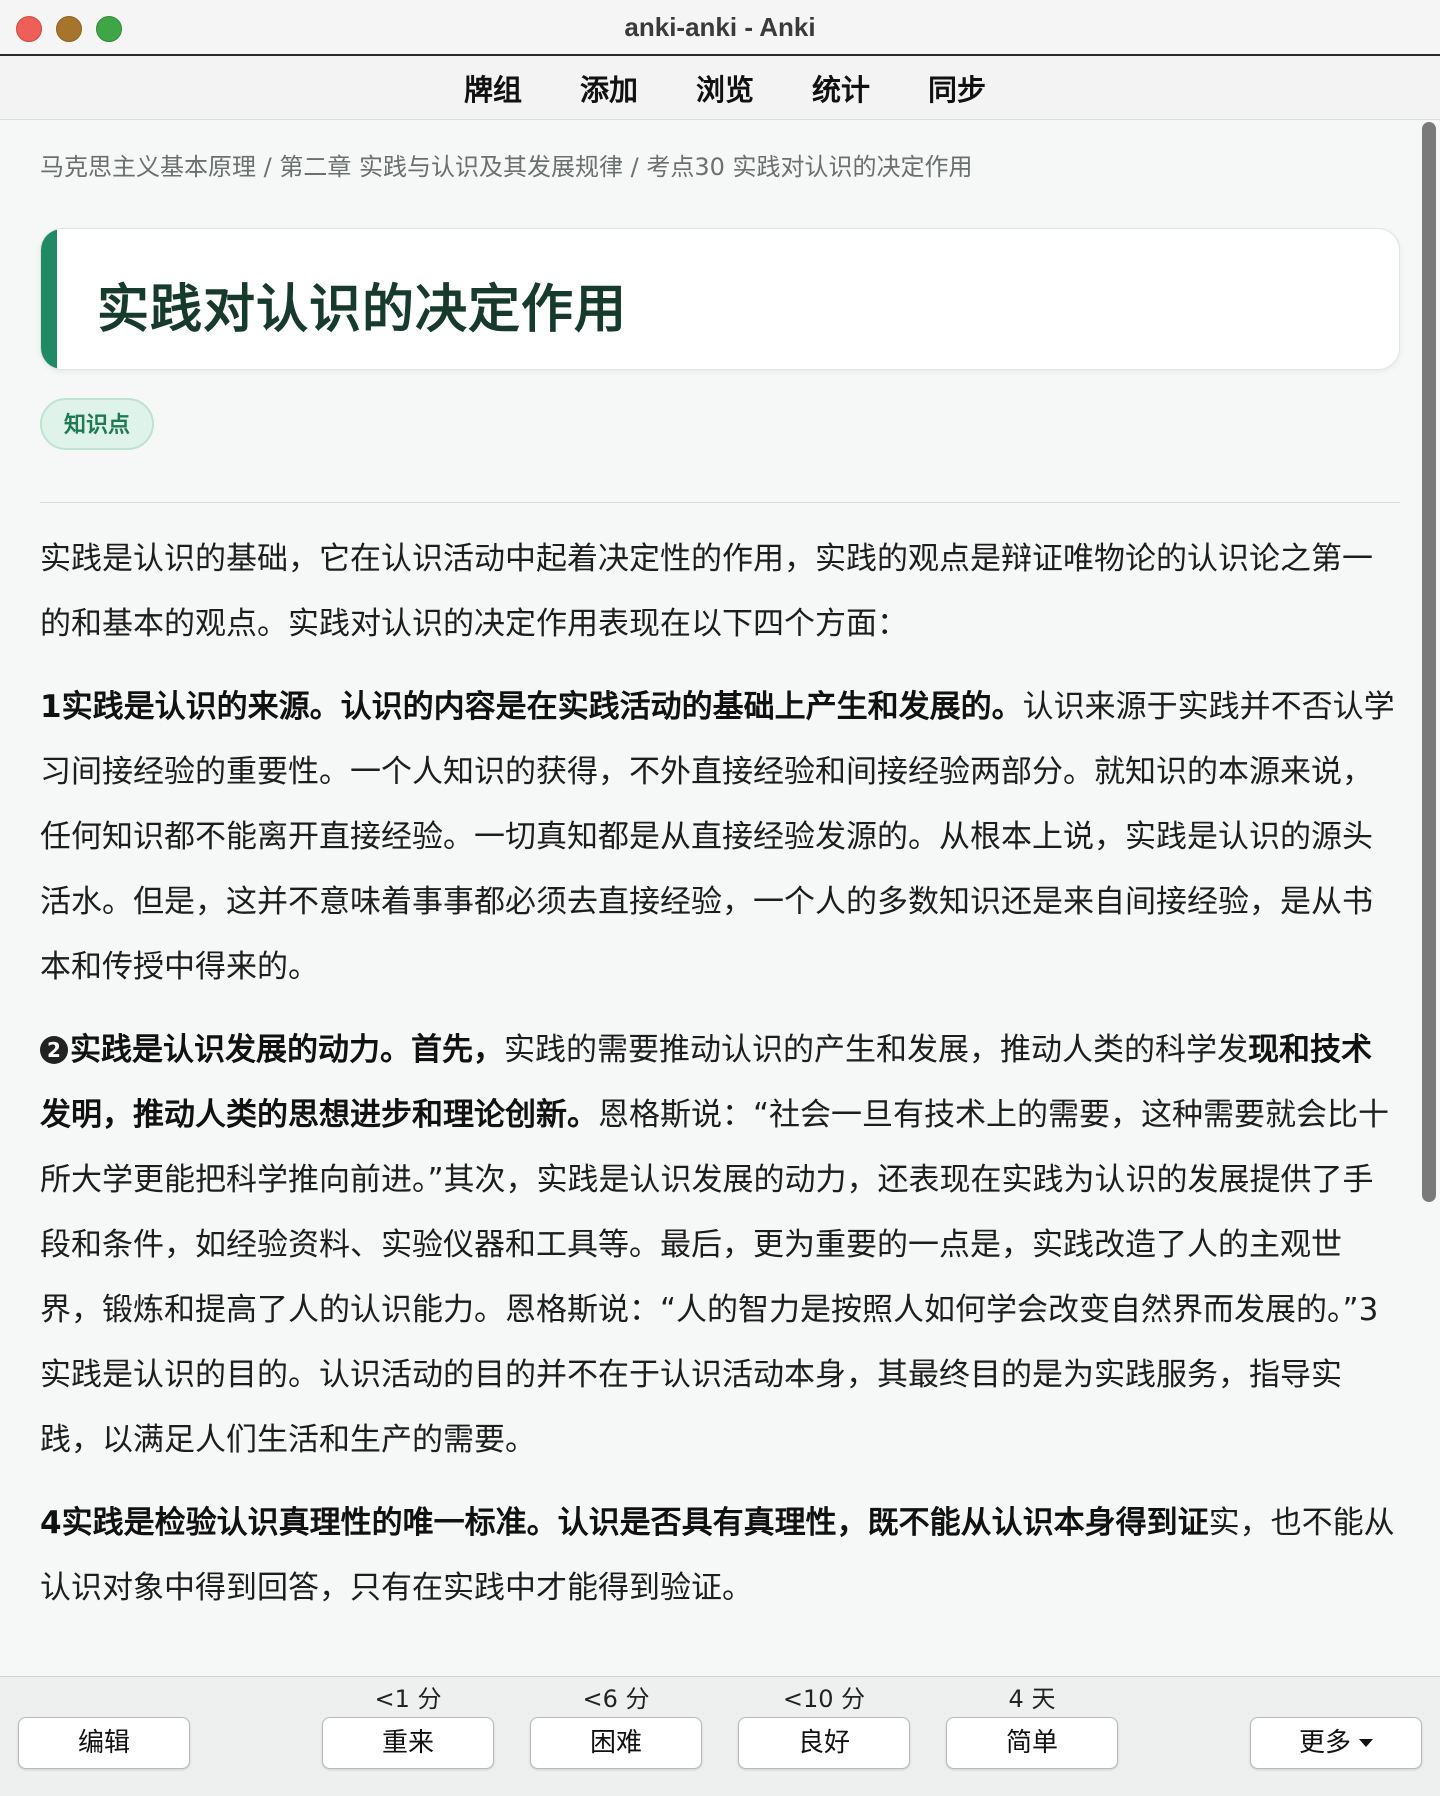 The height and width of the screenshot is (1796, 1440). I want to click on divider, so click(720, 502).